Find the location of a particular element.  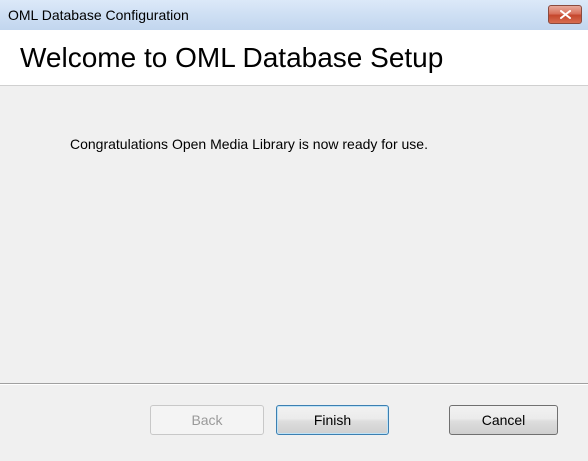

title-bar: OML Database Configuration is located at coordinates (294, 15).